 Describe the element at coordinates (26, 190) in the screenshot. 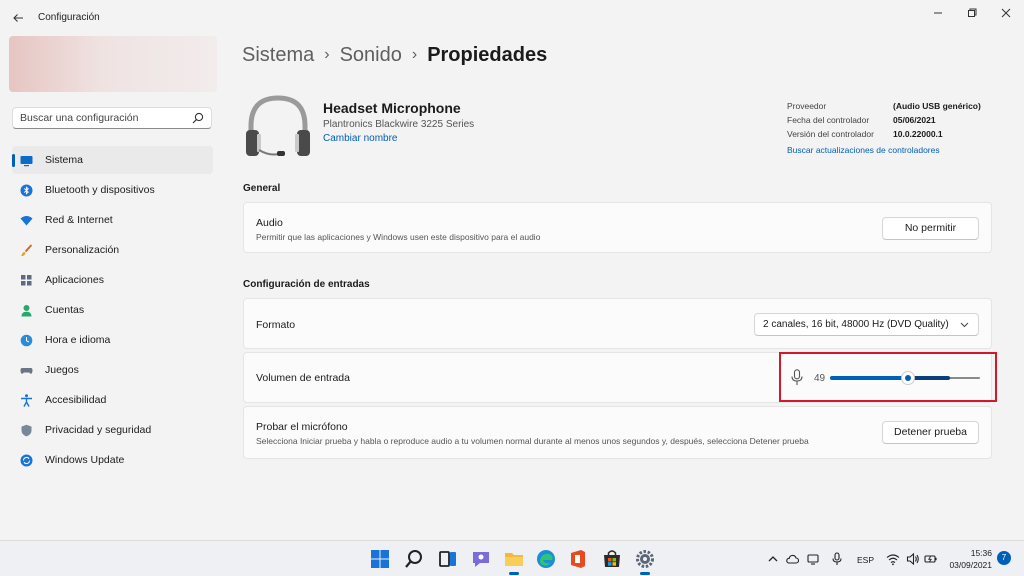

I see `bluetooth-icon` at that location.